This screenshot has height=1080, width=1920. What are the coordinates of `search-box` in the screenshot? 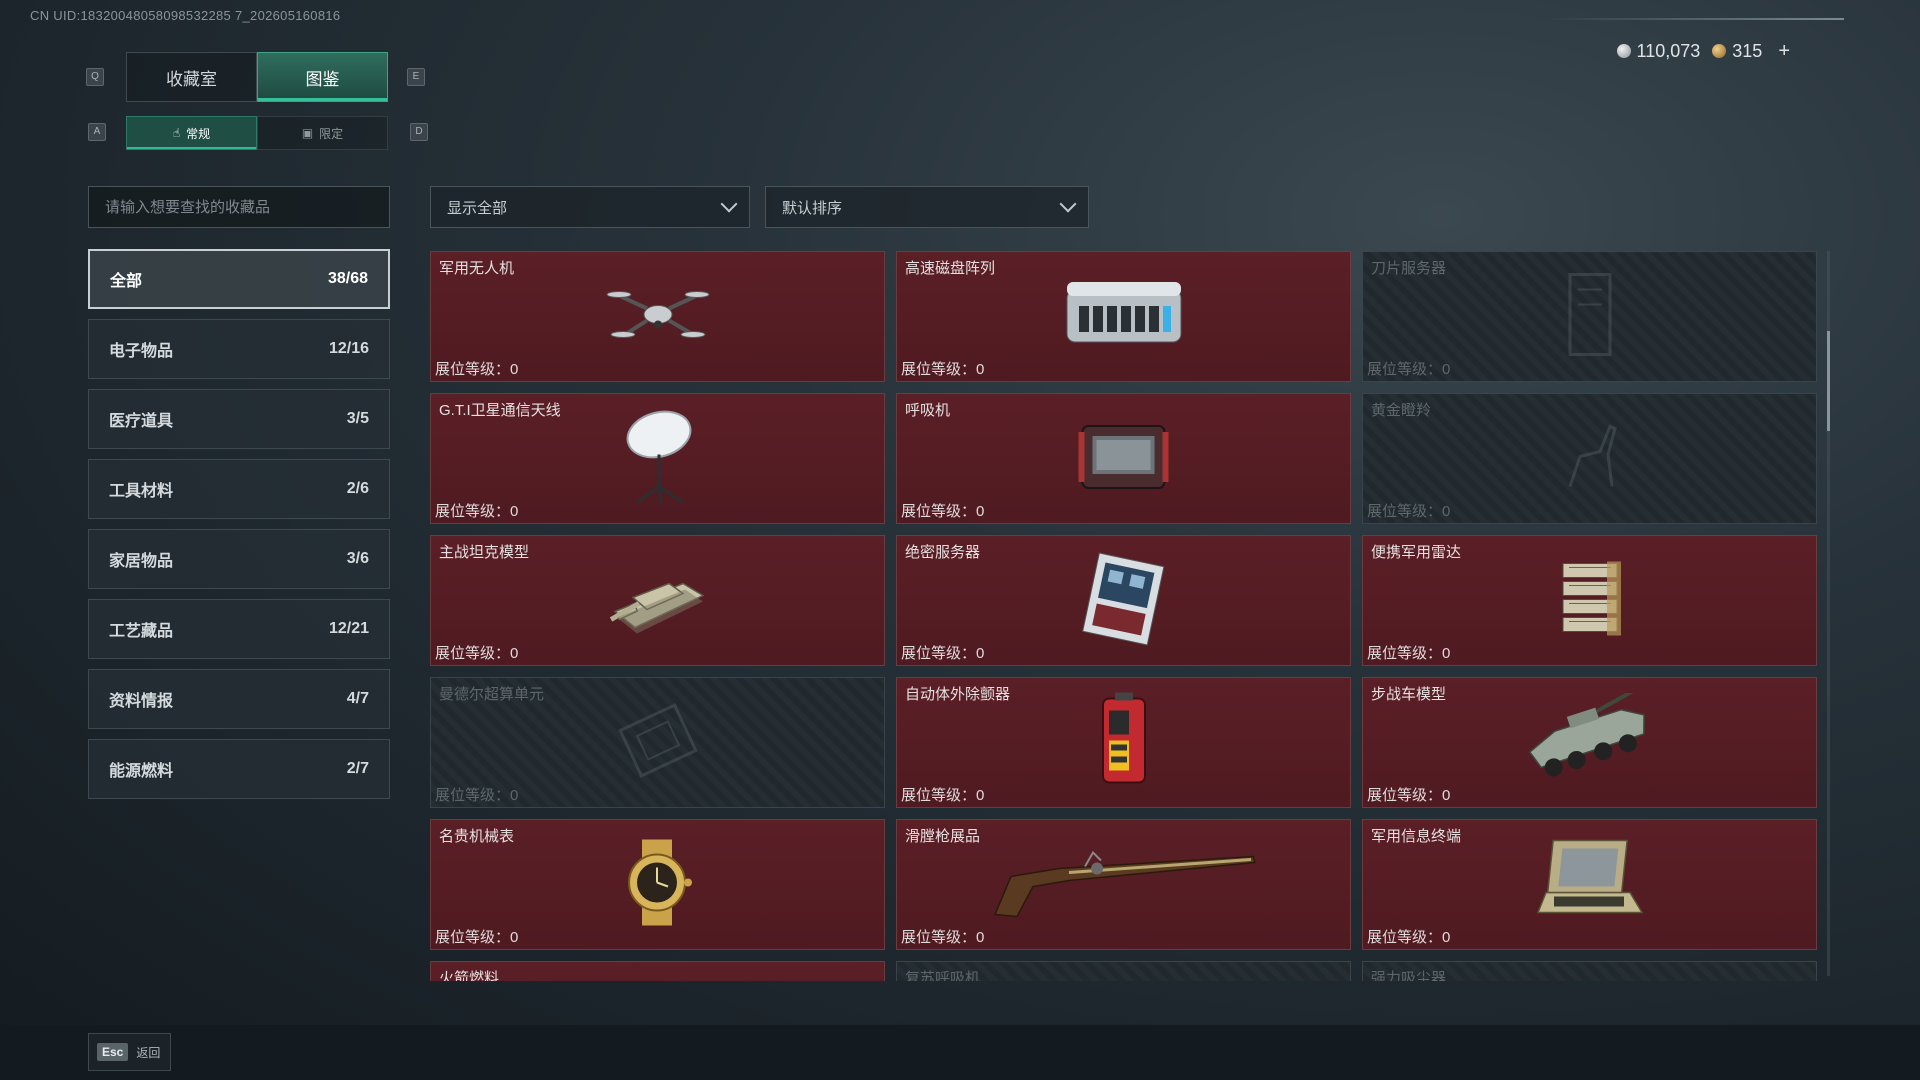 It's located at (239, 207).